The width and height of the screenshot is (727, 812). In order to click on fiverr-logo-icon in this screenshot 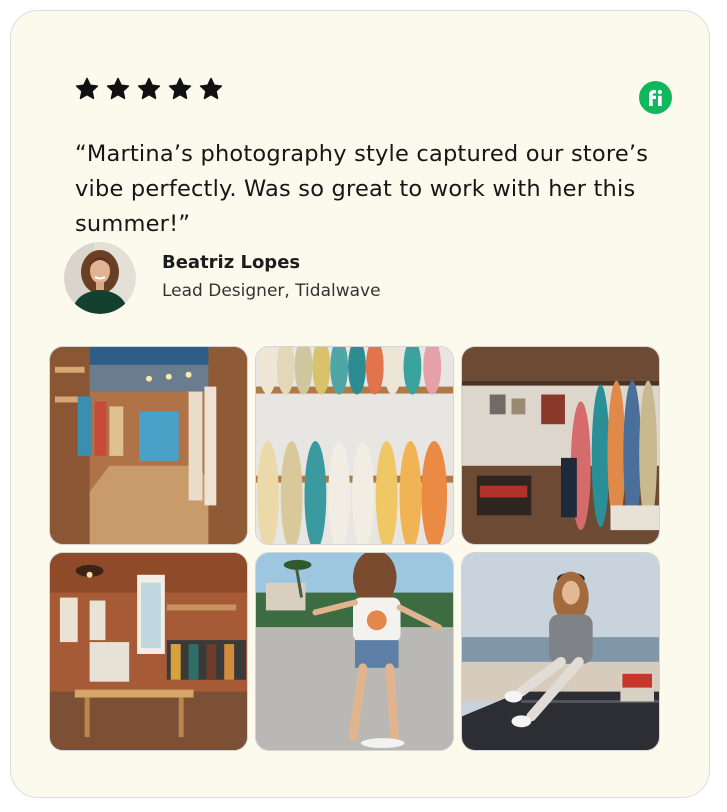, I will do `click(655, 97)`.